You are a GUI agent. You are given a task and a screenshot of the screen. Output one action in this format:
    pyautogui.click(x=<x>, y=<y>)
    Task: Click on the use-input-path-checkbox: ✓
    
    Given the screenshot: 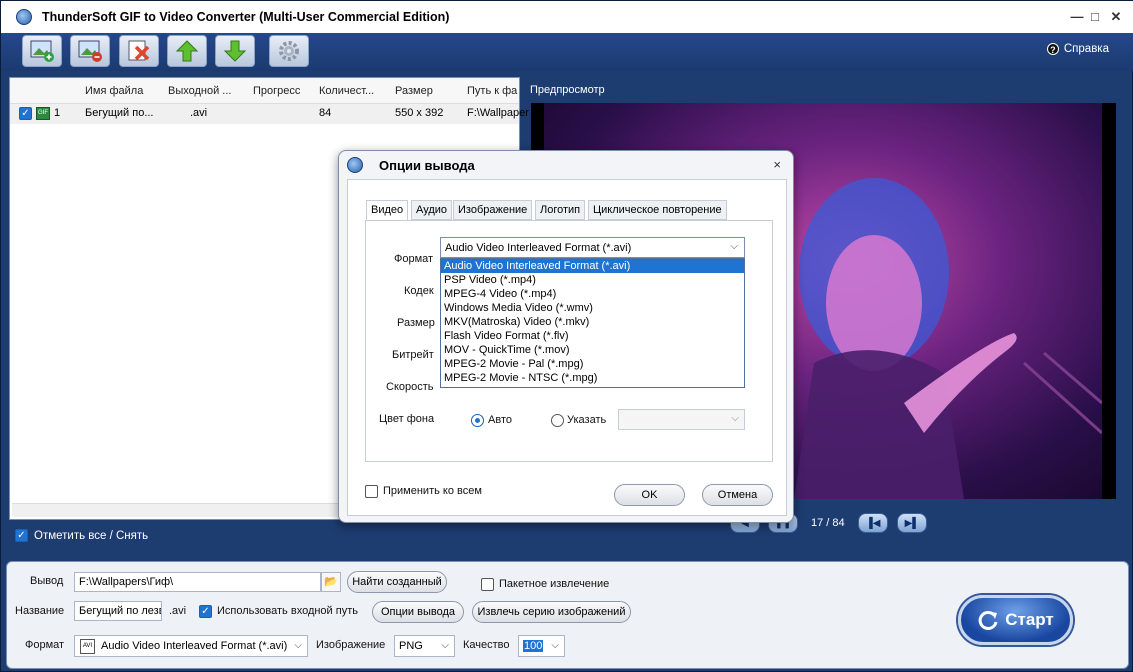 What is the action you would take?
    pyautogui.click(x=205, y=611)
    